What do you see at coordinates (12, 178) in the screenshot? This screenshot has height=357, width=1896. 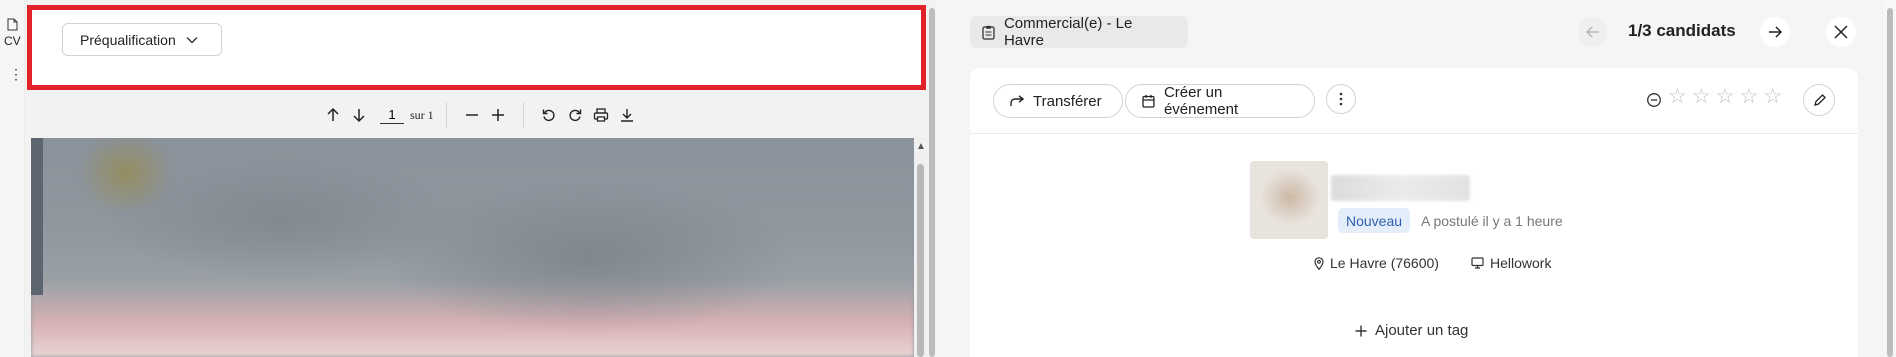 I see `left-rail: CV ⋮` at bounding box center [12, 178].